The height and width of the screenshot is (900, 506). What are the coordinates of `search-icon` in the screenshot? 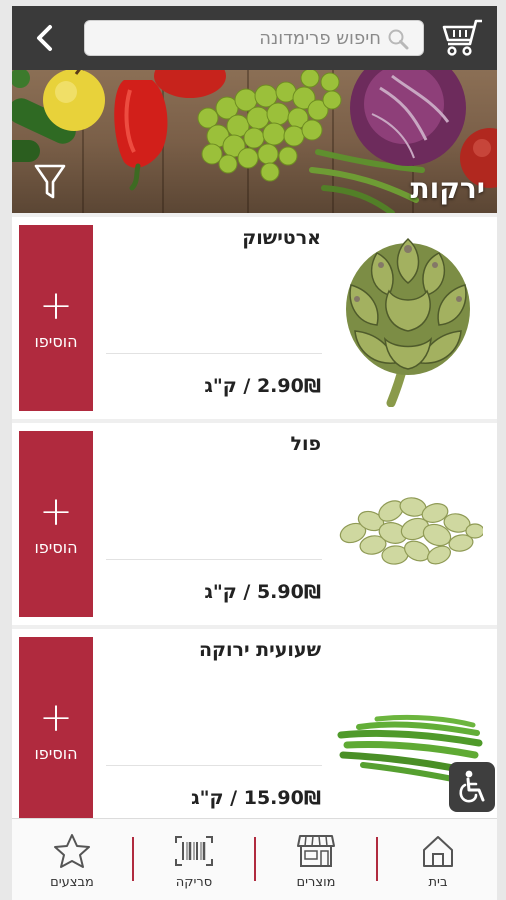 It's located at (398, 39).